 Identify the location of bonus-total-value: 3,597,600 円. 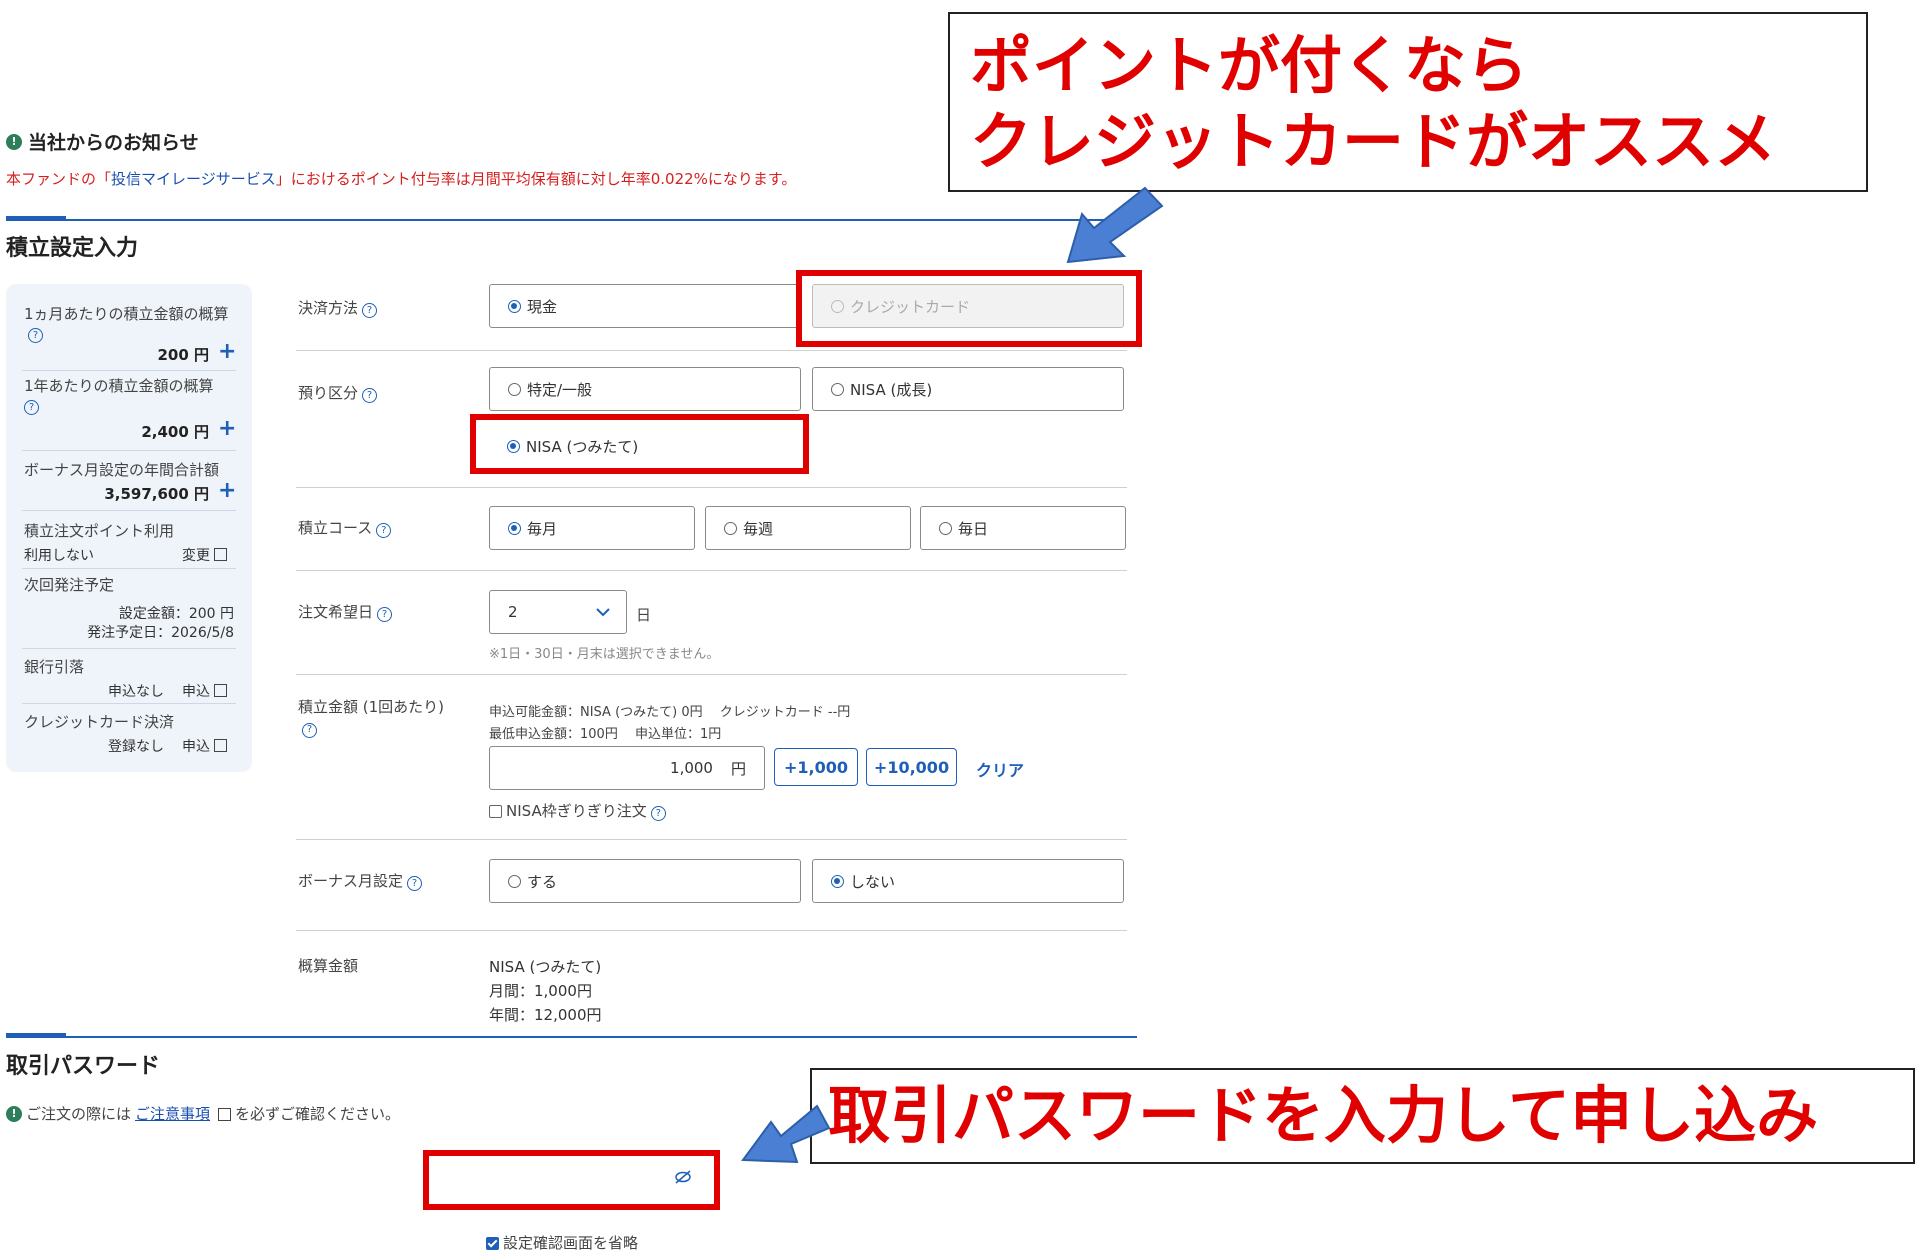
(156, 494).